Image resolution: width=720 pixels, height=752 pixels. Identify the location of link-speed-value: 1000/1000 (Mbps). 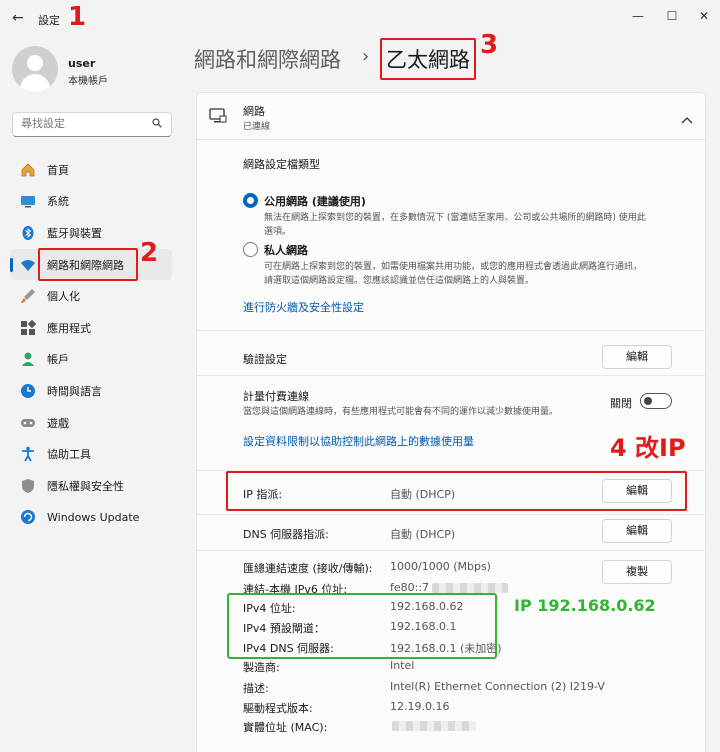
(440, 566).